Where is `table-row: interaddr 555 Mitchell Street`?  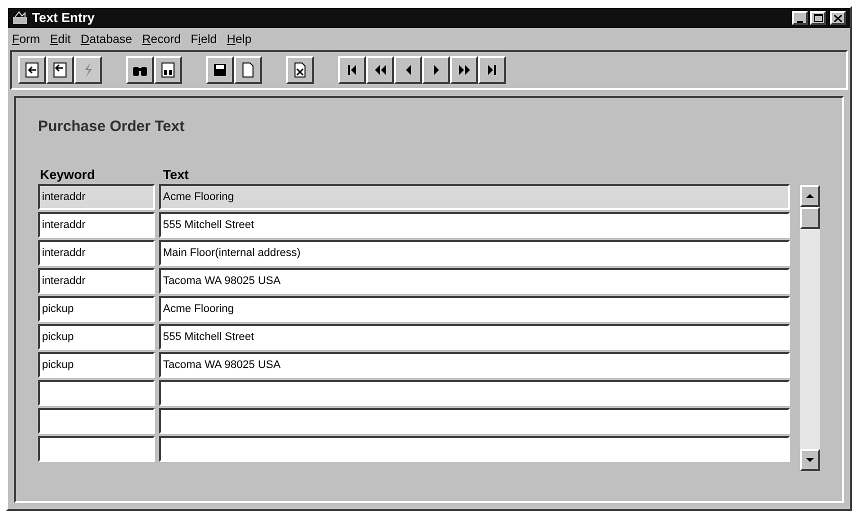
table-row: interaddr 555 Mitchell Street is located at coordinates (414, 226).